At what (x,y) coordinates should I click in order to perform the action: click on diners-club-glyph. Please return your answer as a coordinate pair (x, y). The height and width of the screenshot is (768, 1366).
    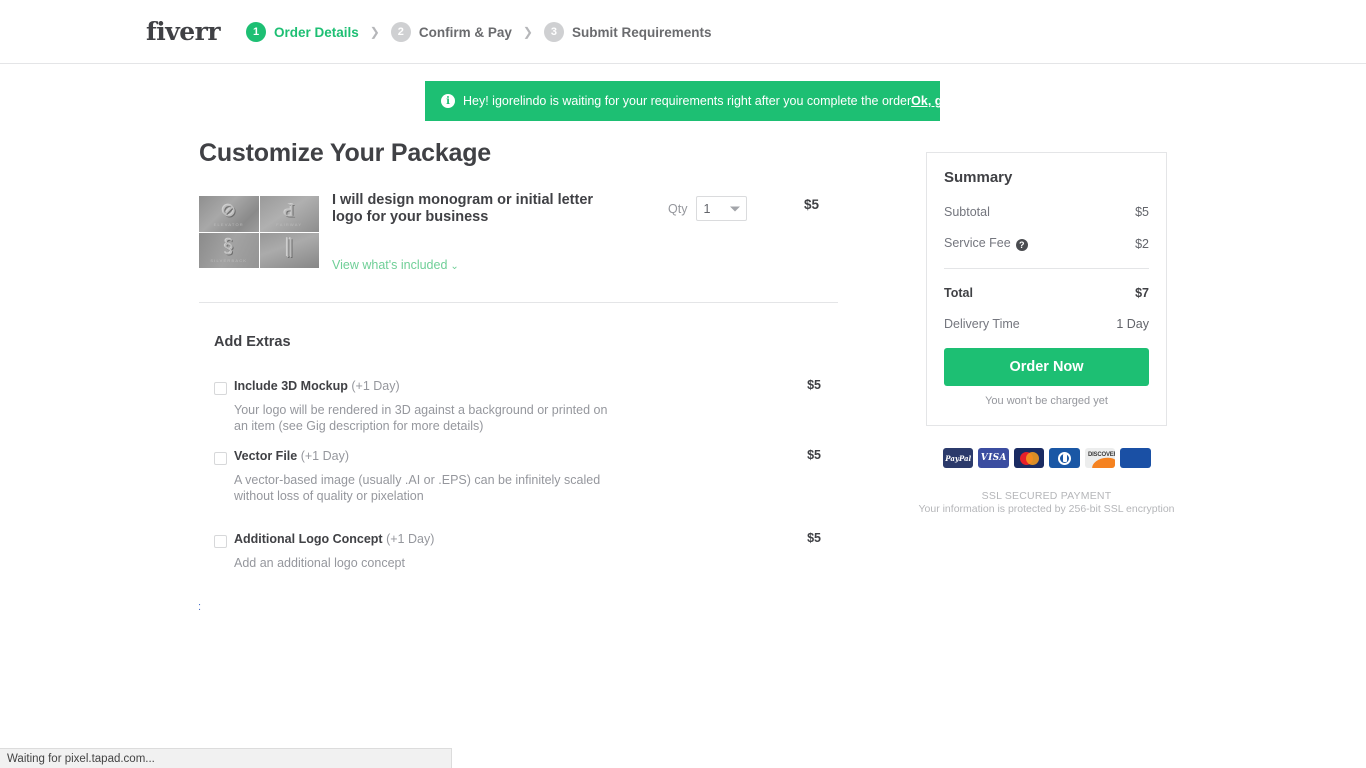
    Looking at the image, I should click on (1065, 458).